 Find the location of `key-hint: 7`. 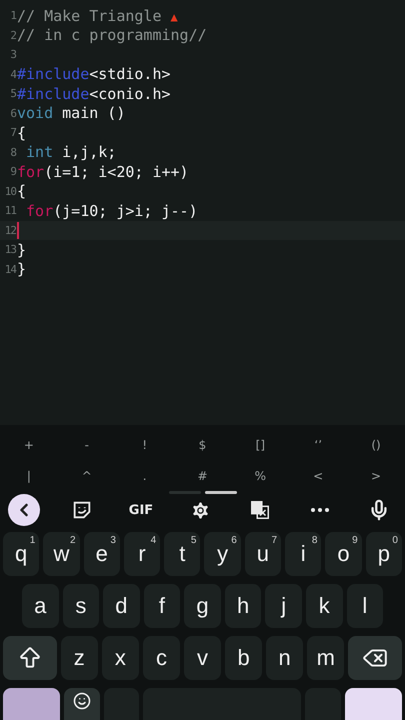

key-hint: 7 is located at coordinates (275, 540).